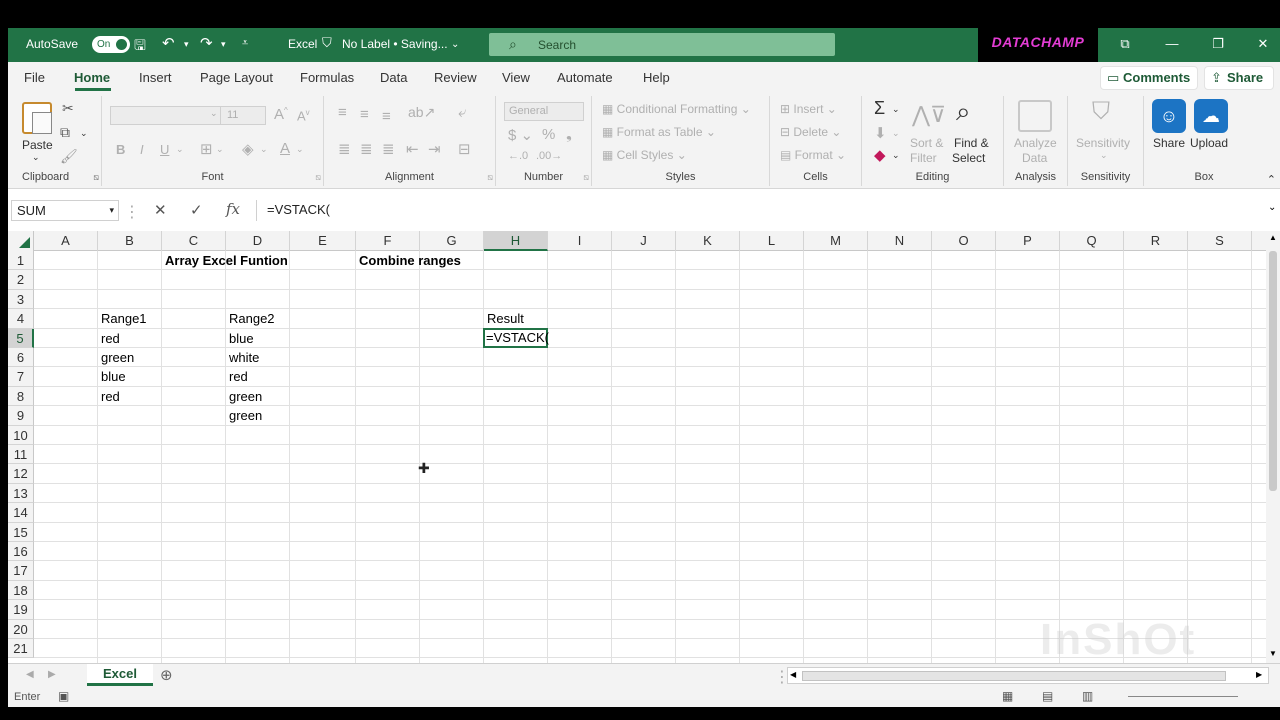 The width and height of the screenshot is (1280, 720). Describe the element at coordinates (155, 77) in the screenshot. I see `tab-insert: Insert` at that location.